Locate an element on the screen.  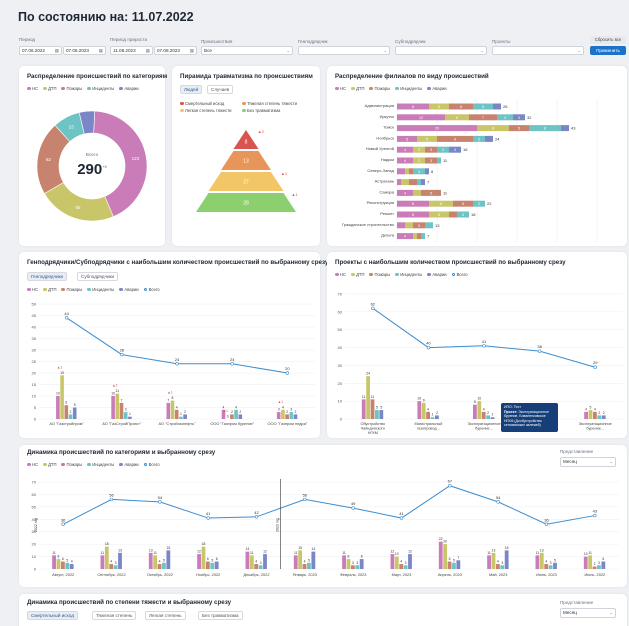
y-tick-label: 30 is located at coordinates (340, 365).